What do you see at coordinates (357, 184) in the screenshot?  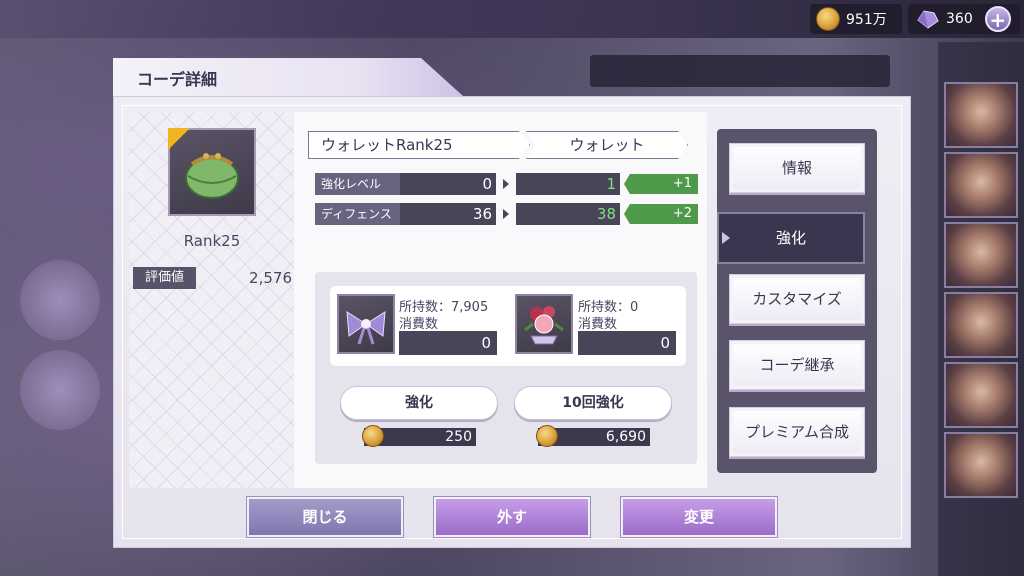 I see `stat-label: 強化レベル` at bounding box center [357, 184].